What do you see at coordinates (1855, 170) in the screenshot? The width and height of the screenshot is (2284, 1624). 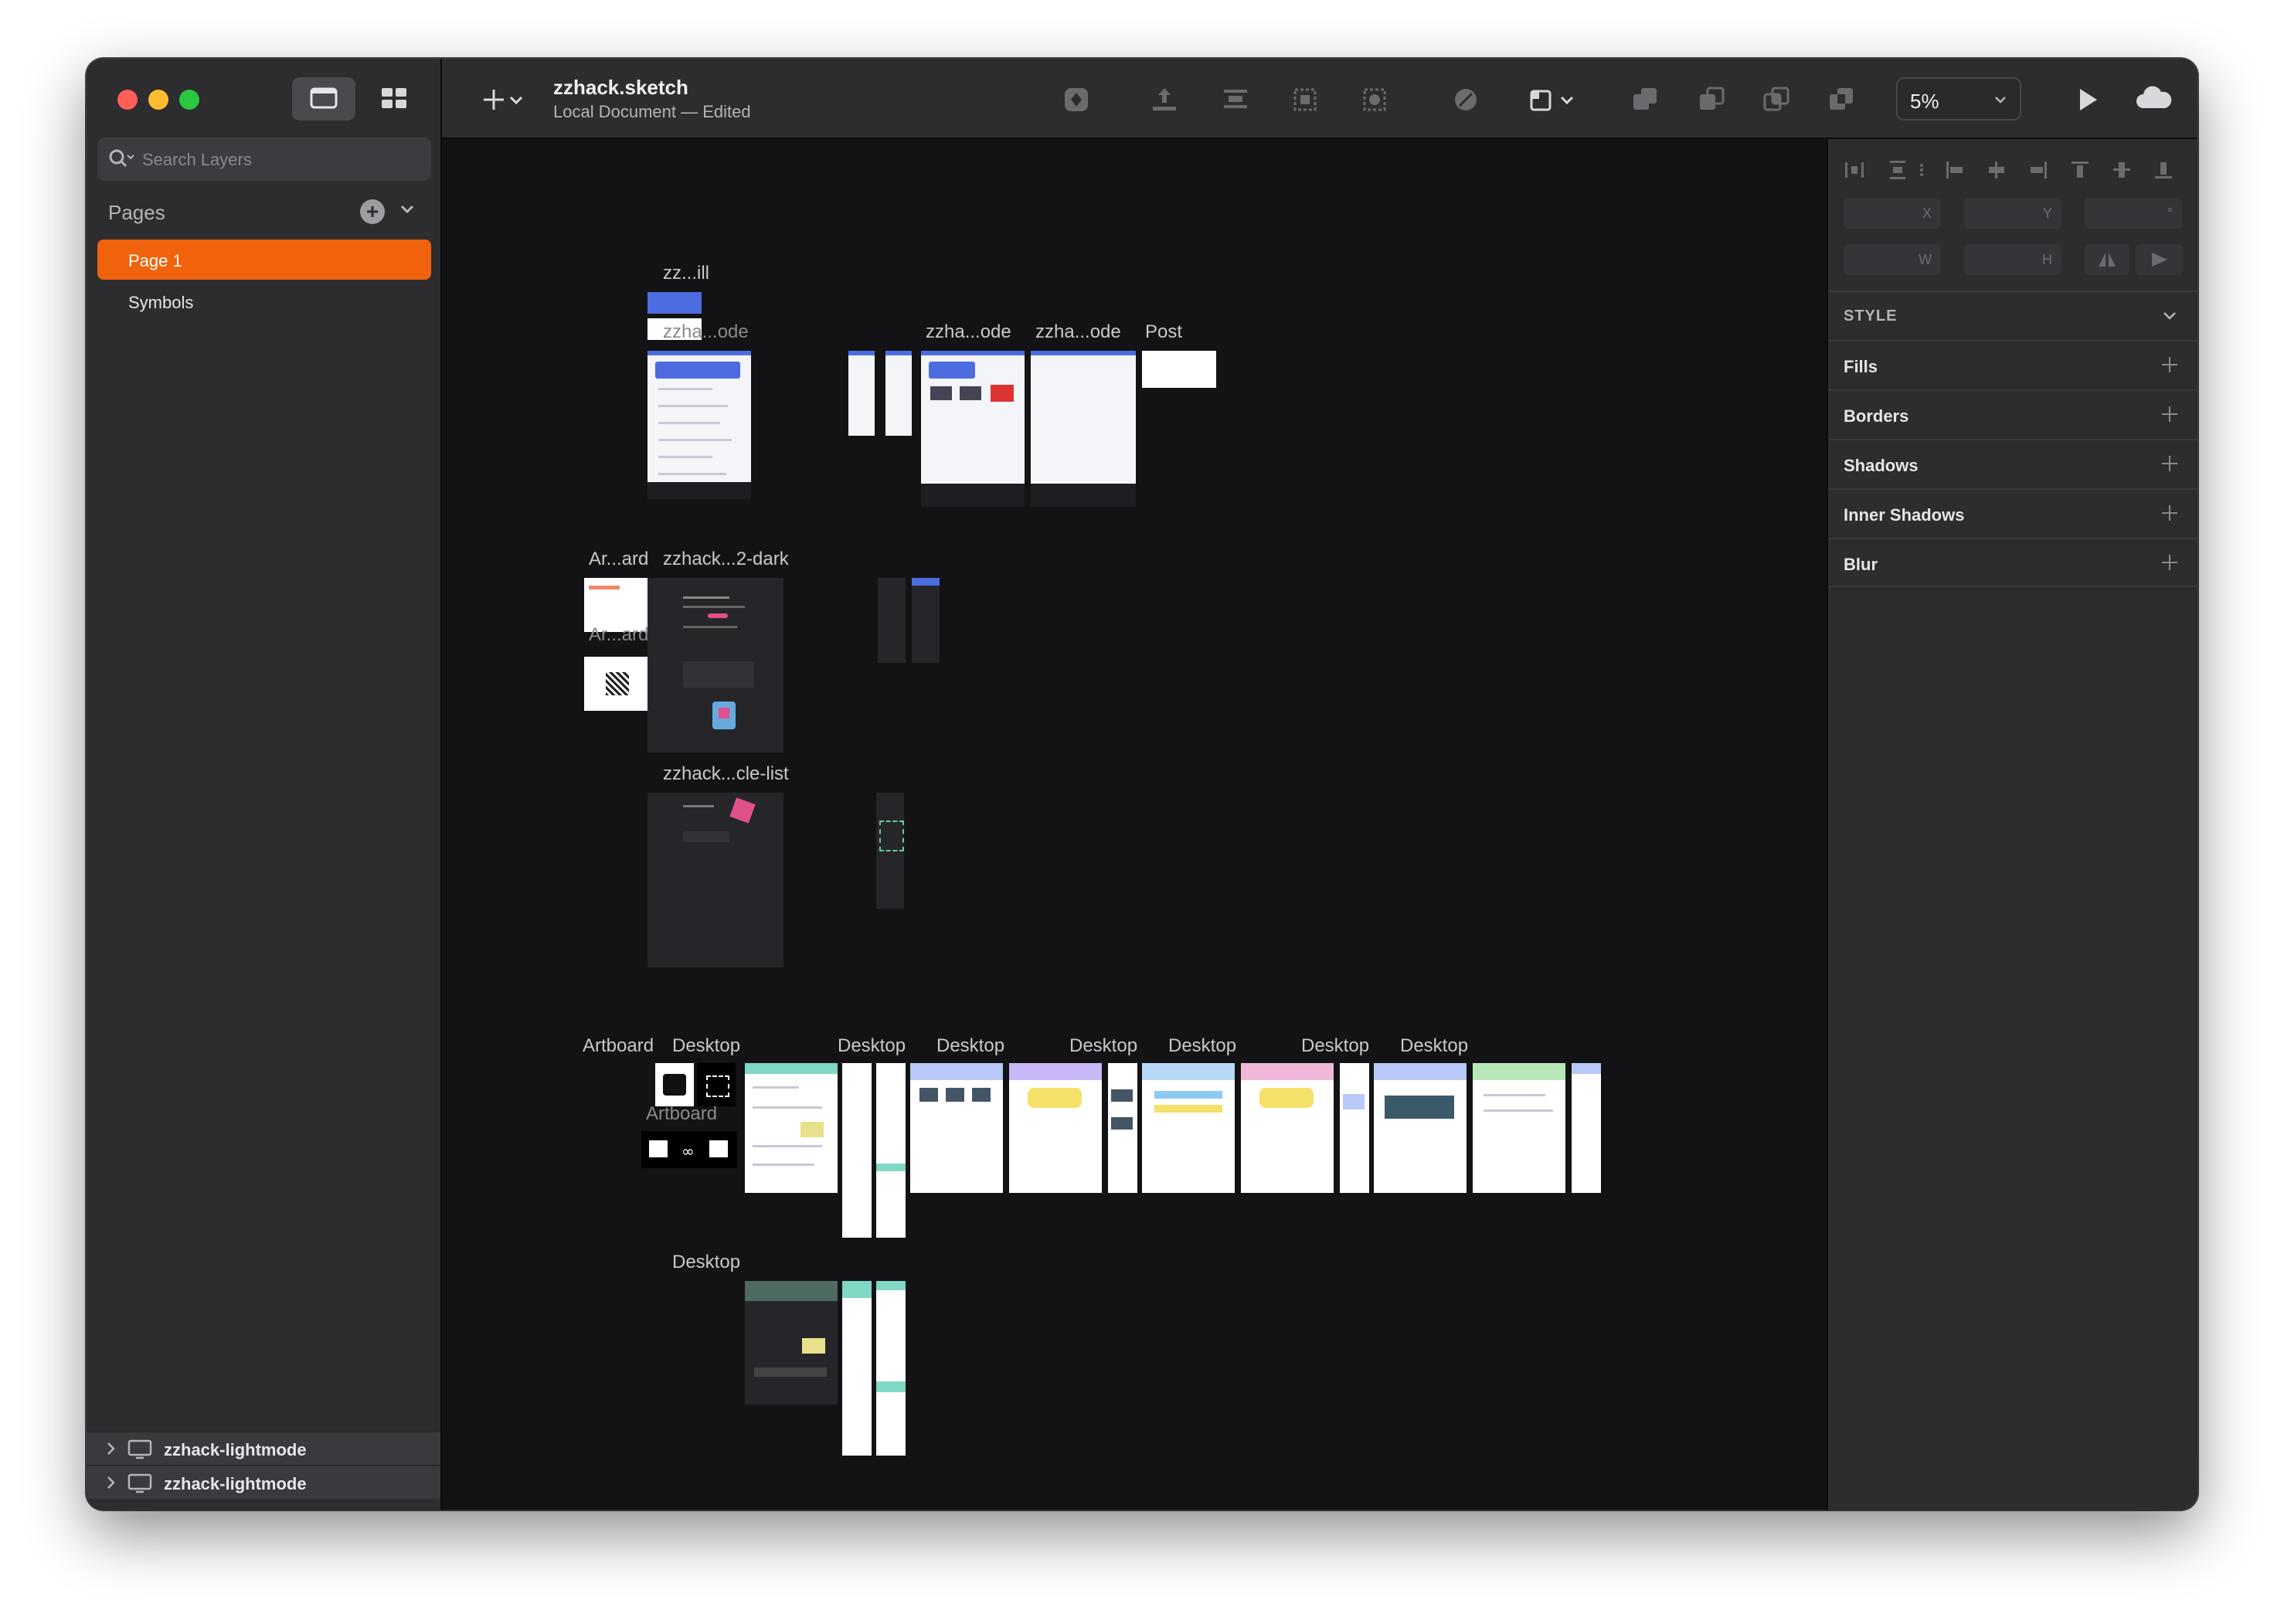 I see `align-horizontal-distribute-icon` at bounding box center [1855, 170].